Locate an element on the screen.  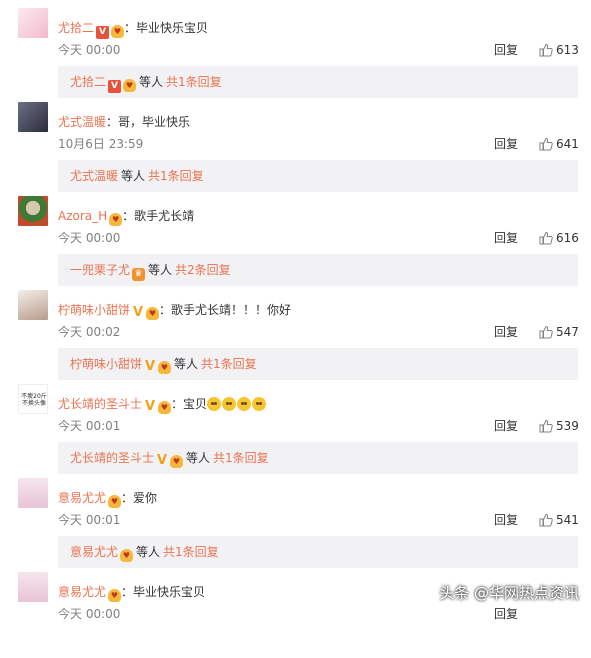
like-count: 641 is located at coordinates (567, 144).